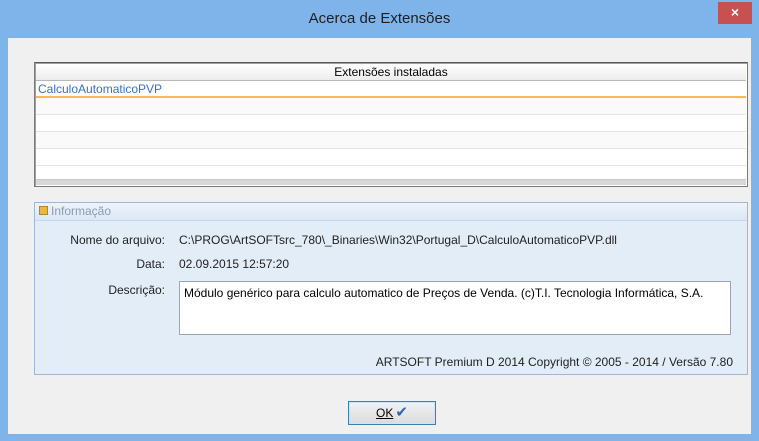 This screenshot has width=759, height=441. I want to click on dialog-title: Acerca de Extensões, so click(379, 18).